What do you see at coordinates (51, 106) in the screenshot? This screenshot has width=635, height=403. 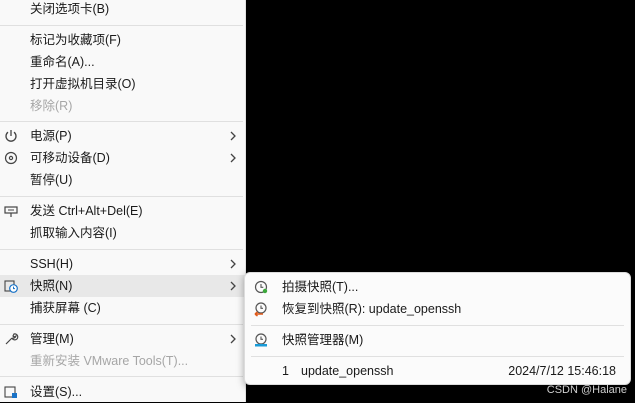 I see `menu-item-remove: 移除(R)` at bounding box center [51, 106].